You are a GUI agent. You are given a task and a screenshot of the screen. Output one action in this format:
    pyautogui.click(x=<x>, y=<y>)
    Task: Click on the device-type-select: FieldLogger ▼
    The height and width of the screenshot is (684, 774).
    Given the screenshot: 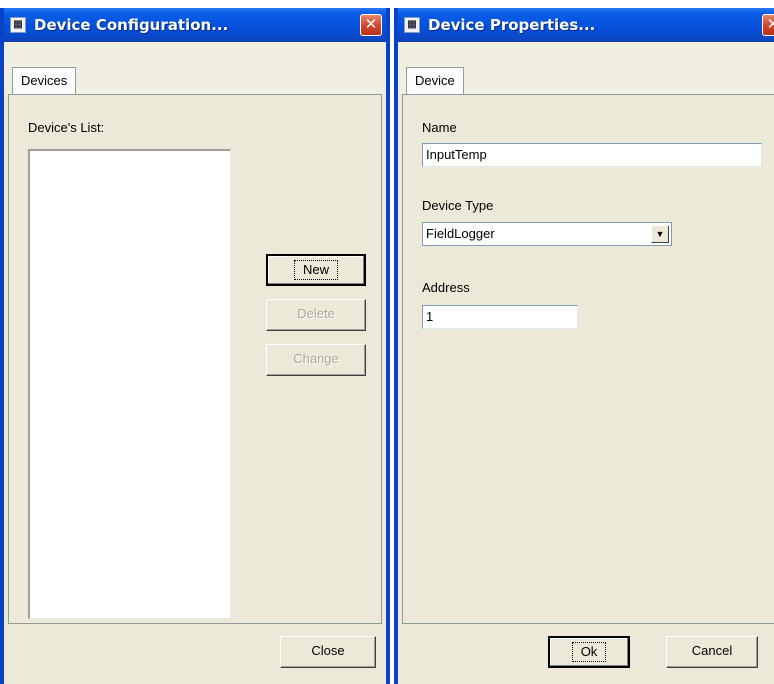 What is the action you would take?
    pyautogui.click(x=547, y=234)
    